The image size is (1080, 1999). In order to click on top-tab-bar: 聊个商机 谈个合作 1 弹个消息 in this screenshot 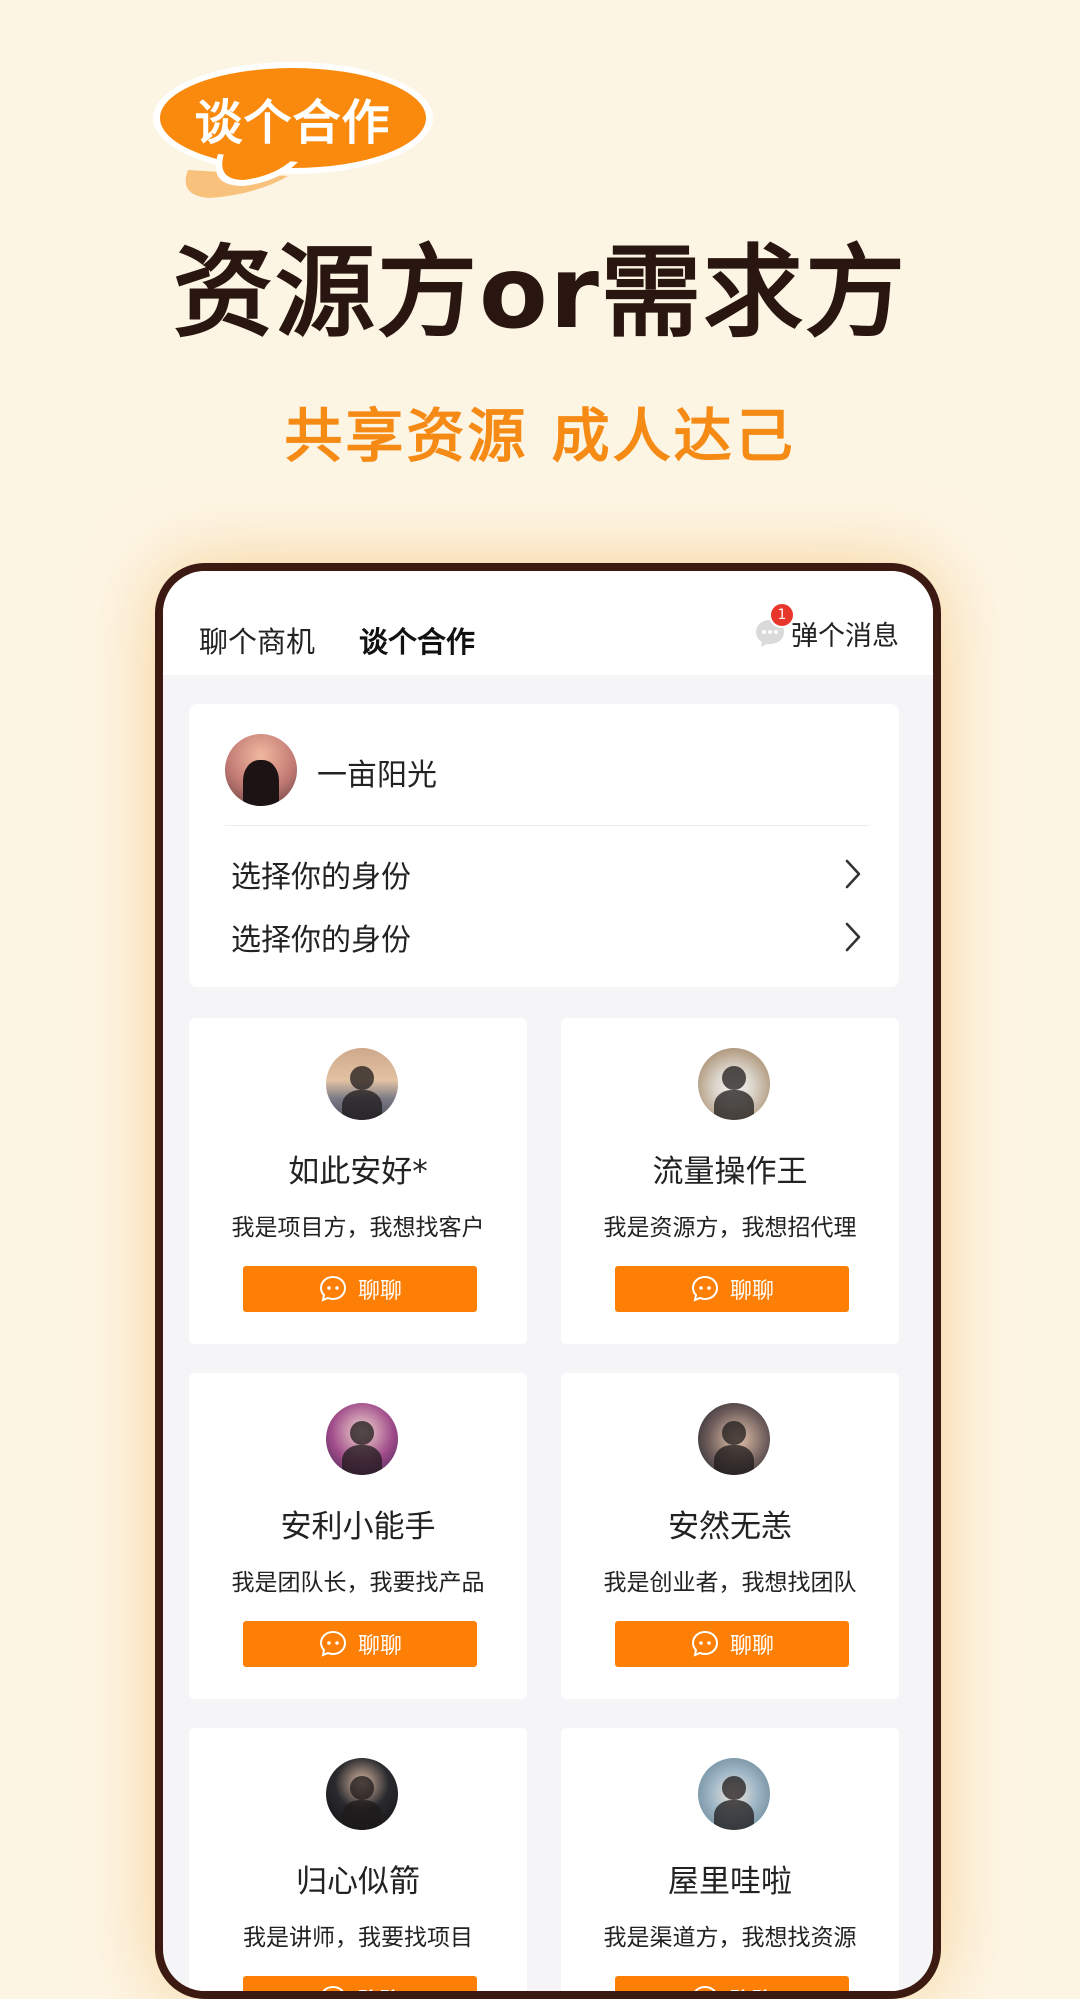, I will do `click(548, 623)`.